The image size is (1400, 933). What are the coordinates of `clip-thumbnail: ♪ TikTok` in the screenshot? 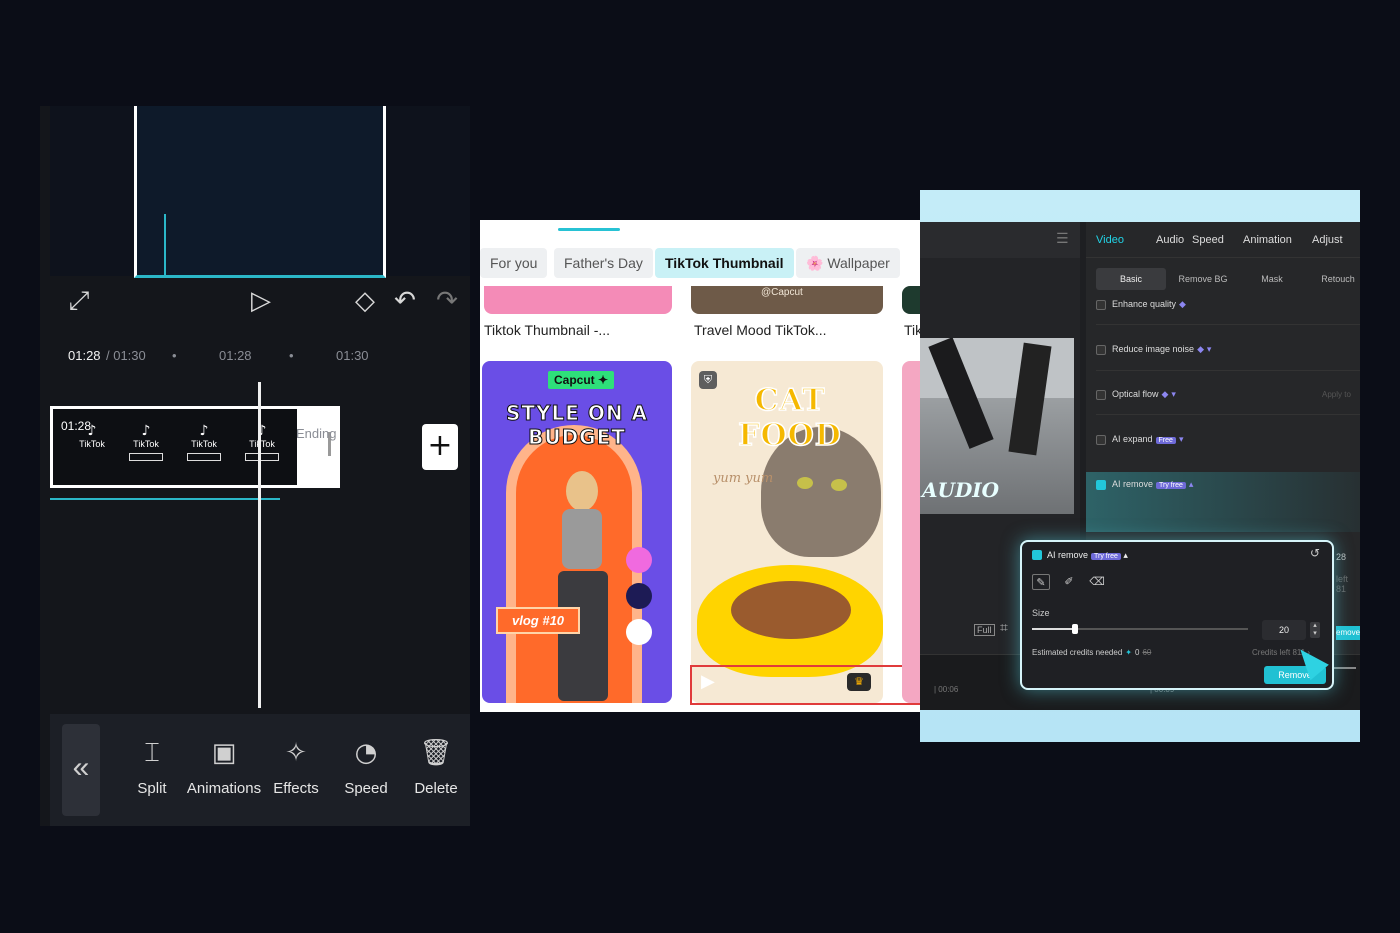 It's located at (204, 442).